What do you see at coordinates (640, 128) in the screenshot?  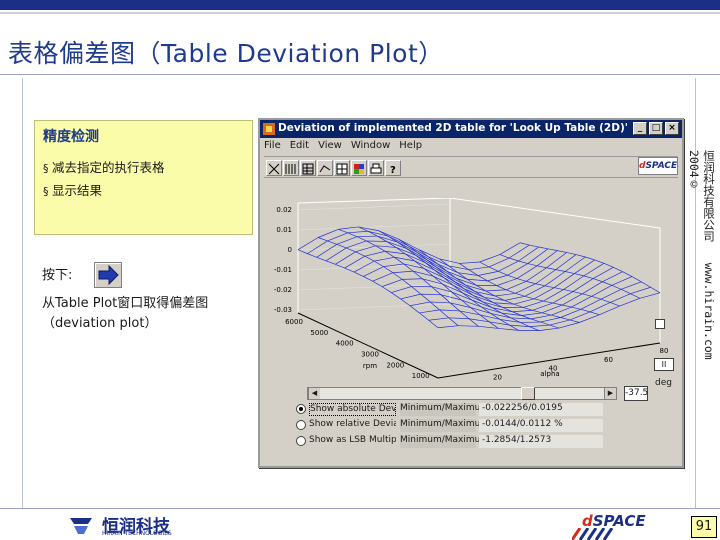 I see `minimize-button: _` at bounding box center [640, 128].